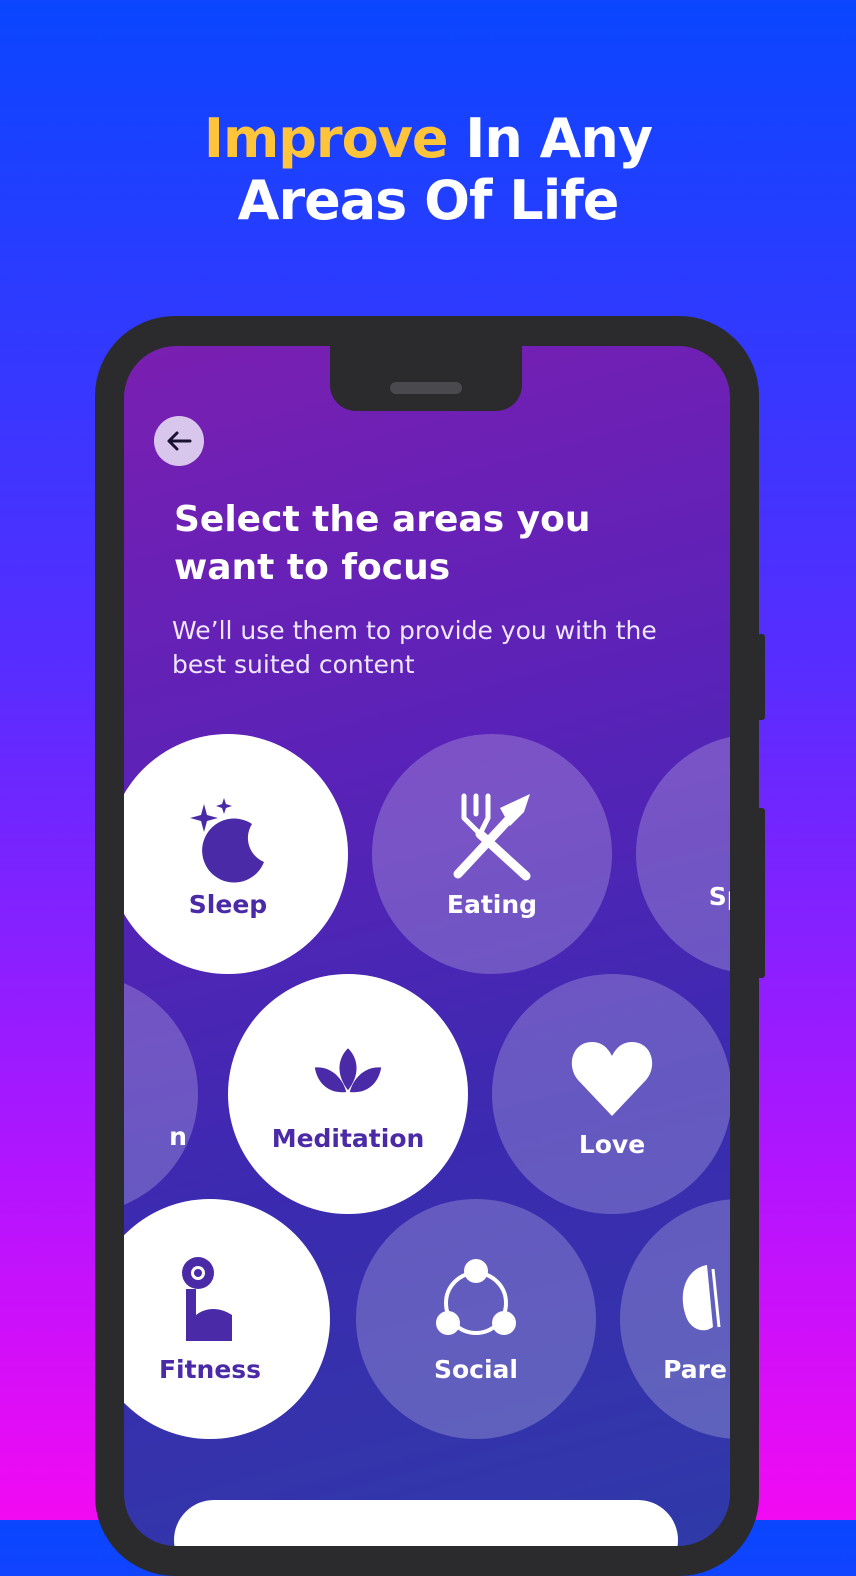  I want to click on headline-line-1: Improve In Any, so click(428, 139).